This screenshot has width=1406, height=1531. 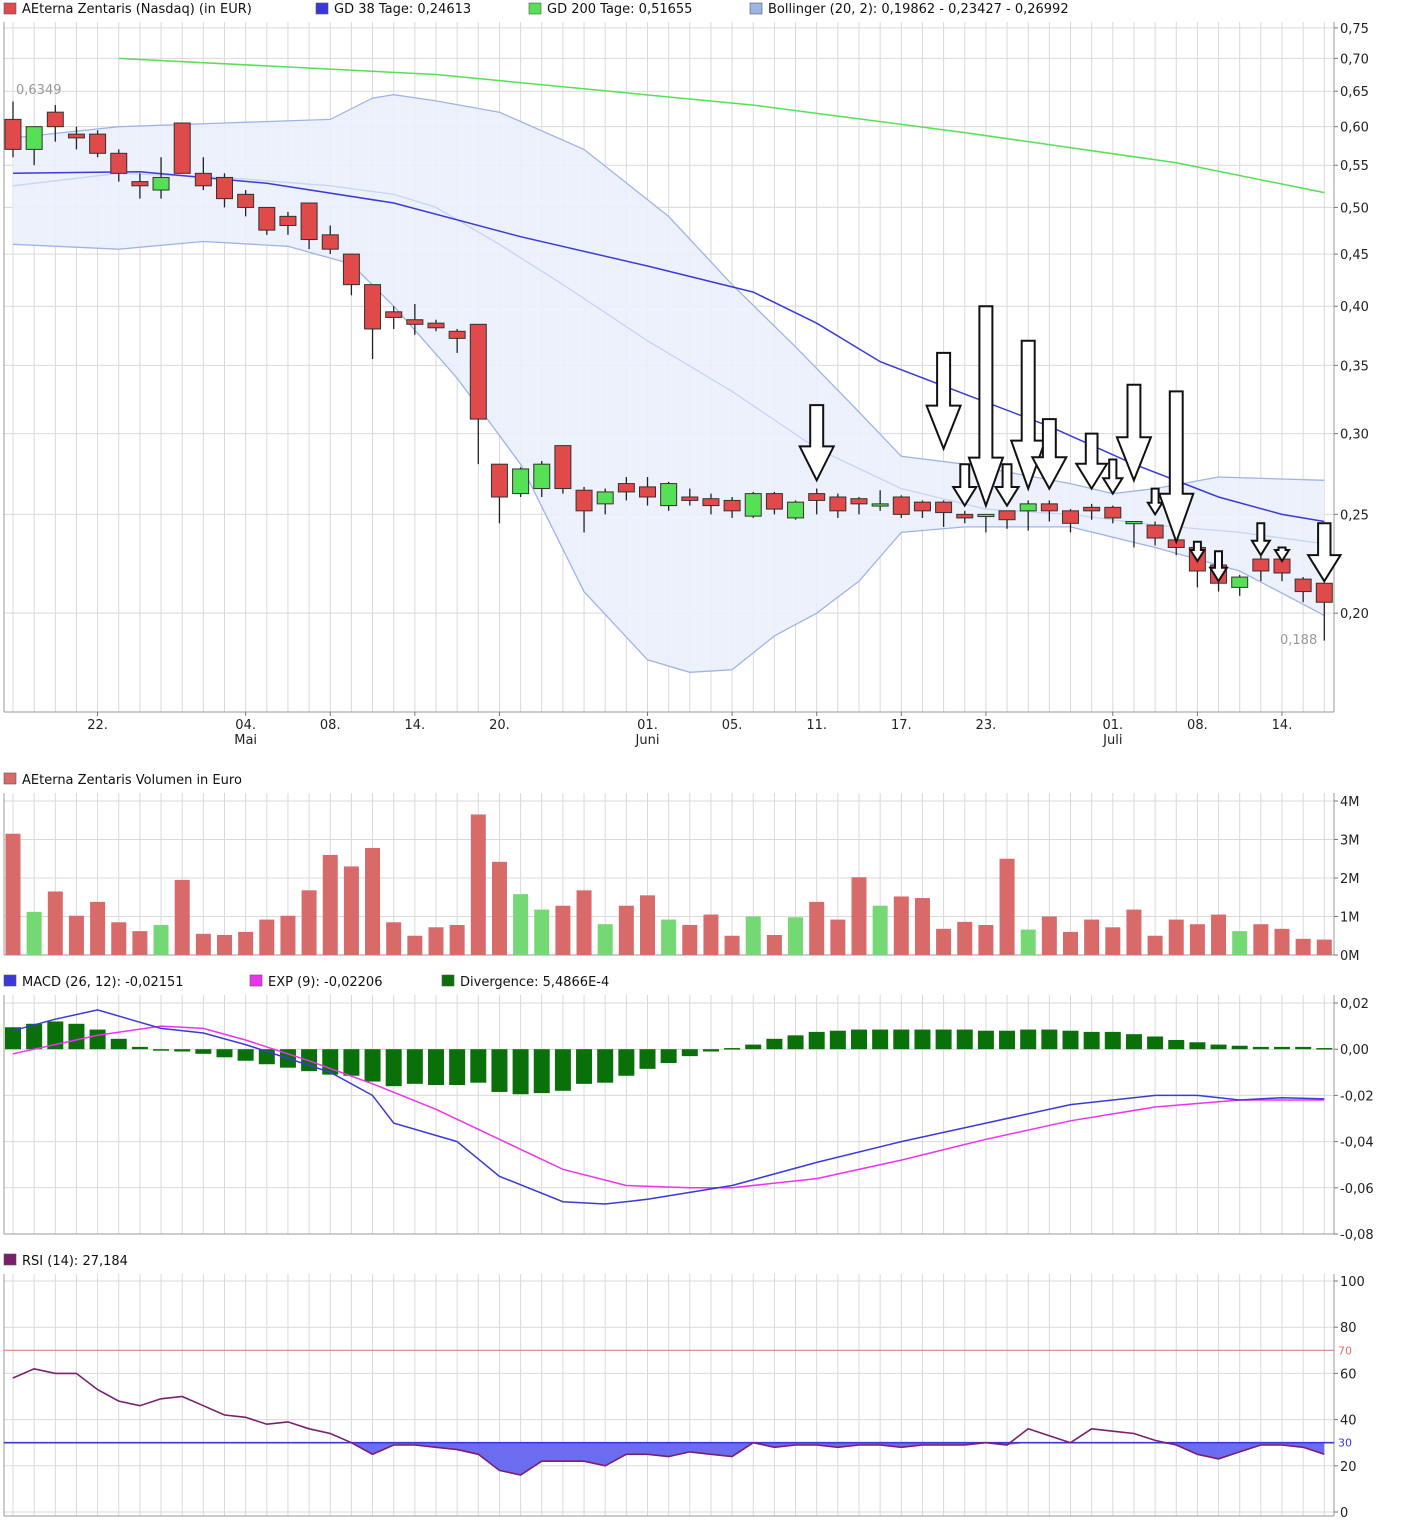 I want to click on price-y-tick-label: 0,40, so click(x=1354, y=307).